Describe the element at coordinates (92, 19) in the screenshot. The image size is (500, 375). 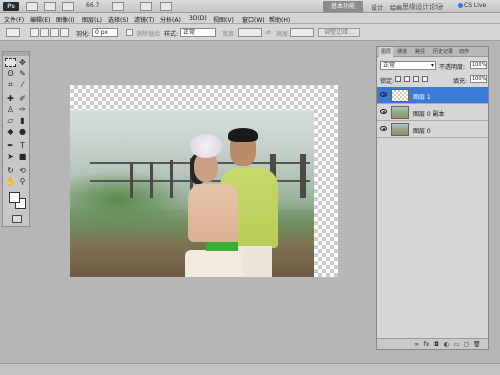
I see `menu-layer: 图层(L)` at that location.